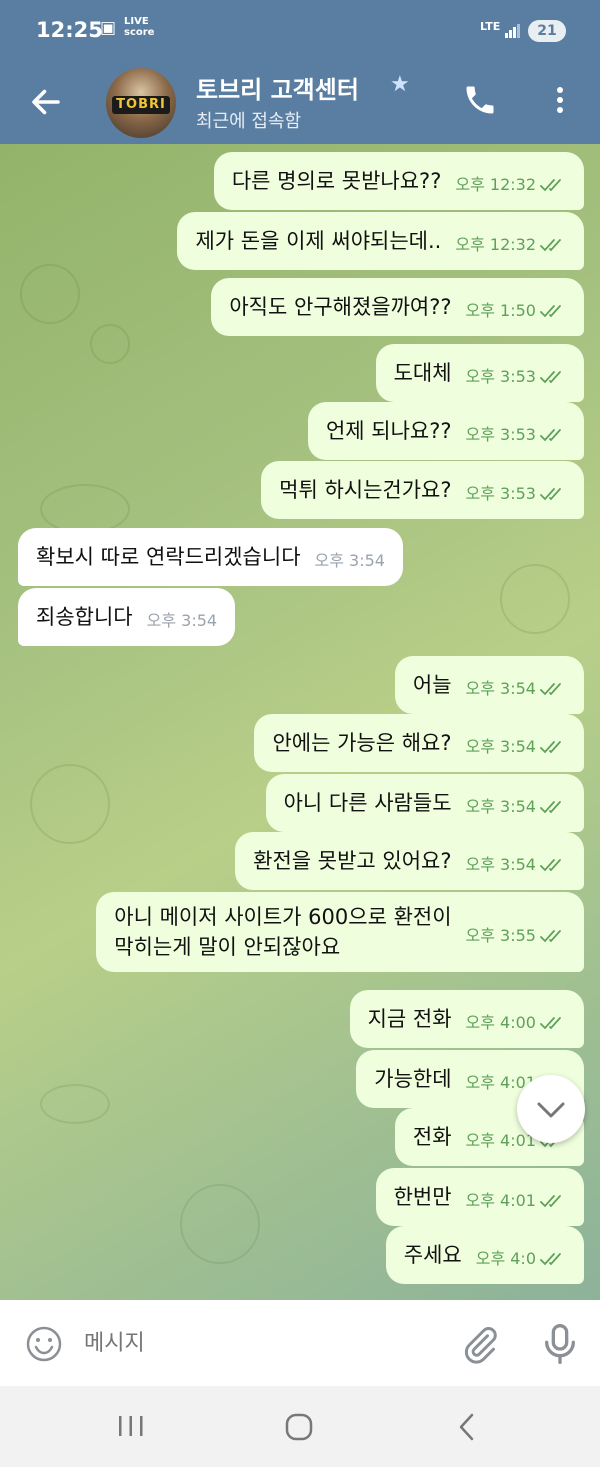  What do you see at coordinates (336, 181) in the screenshot?
I see `message-text: 다른 명의로 못받나요??` at bounding box center [336, 181].